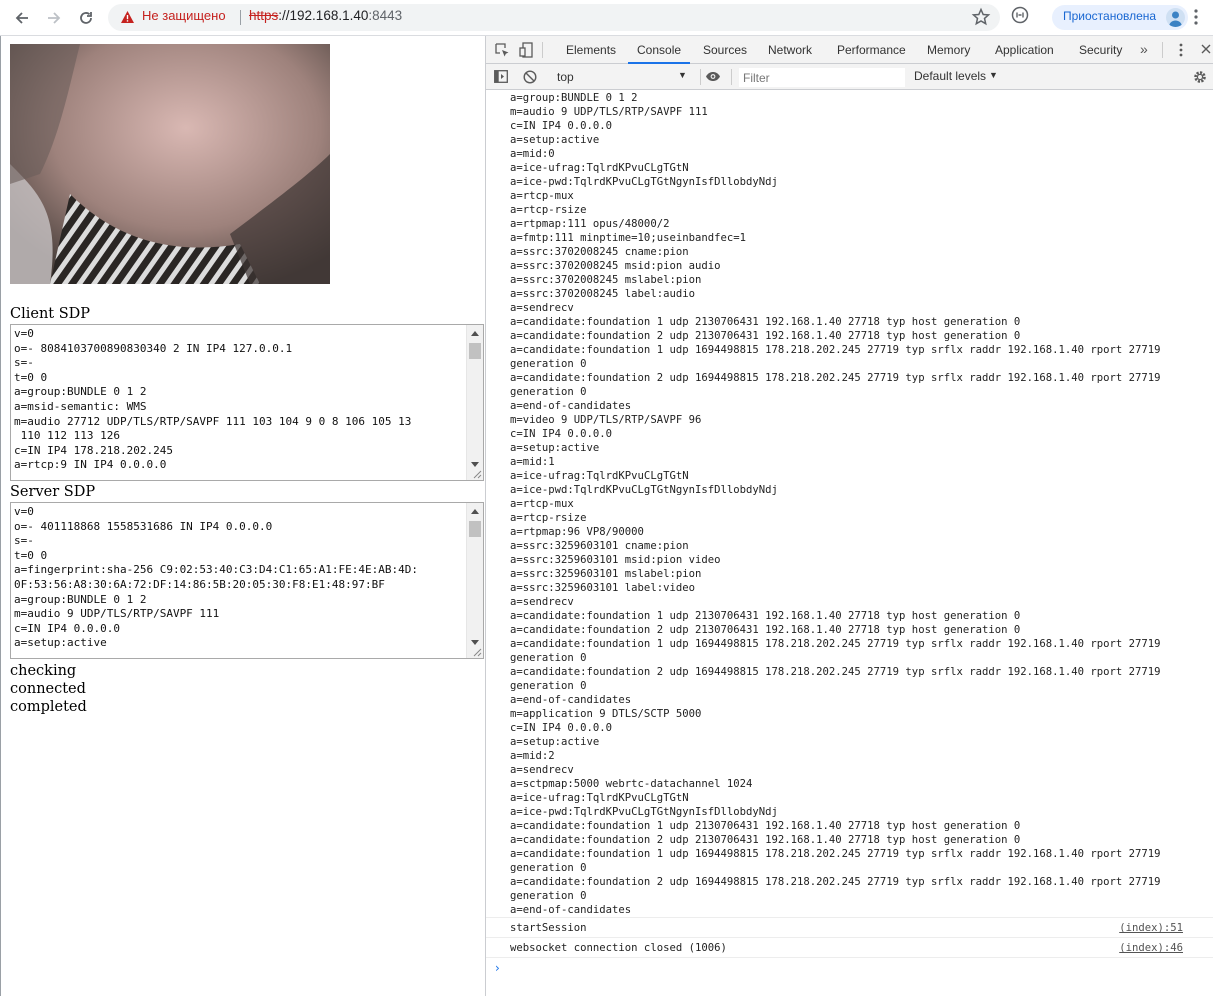  What do you see at coordinates (1196, 17) in the screenshot?
I see `browser-menu-icon` at bounding box center [1196, 17].